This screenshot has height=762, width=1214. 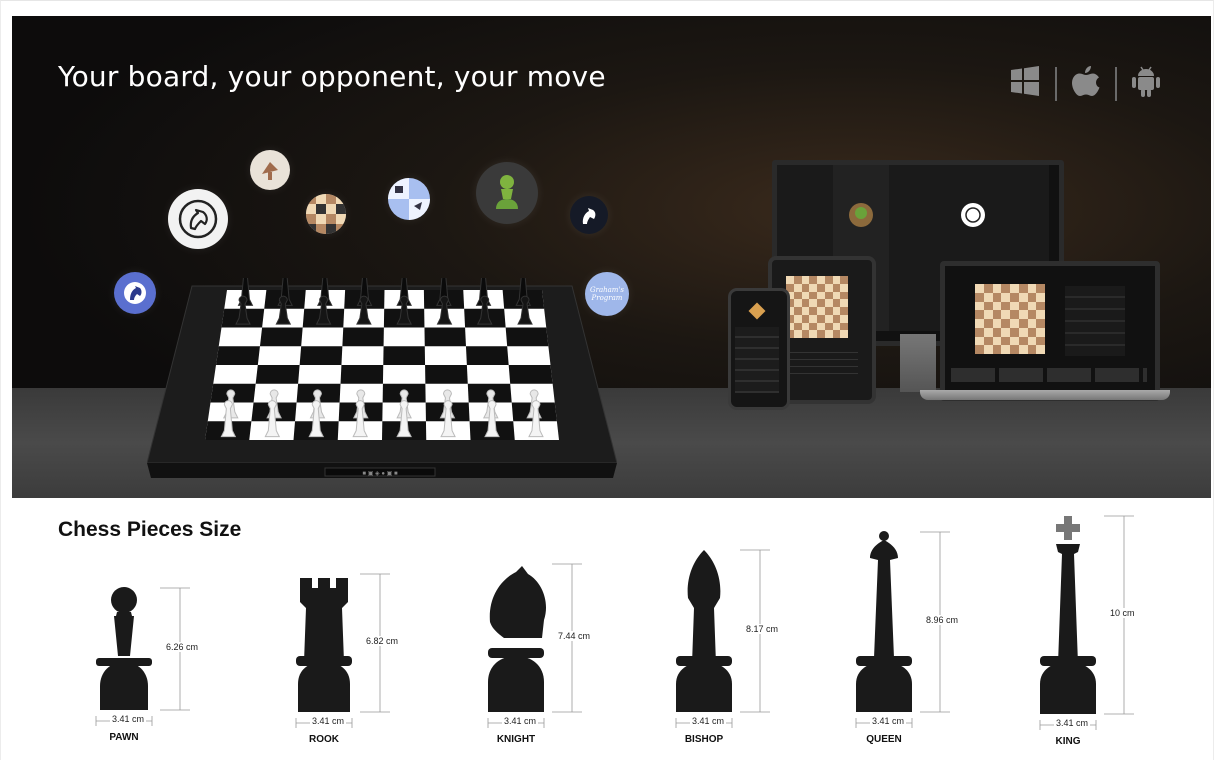 I want to click on piece-queen: 8.96 cm 3.41 cm QUEEN, so click(x=920, y=645).